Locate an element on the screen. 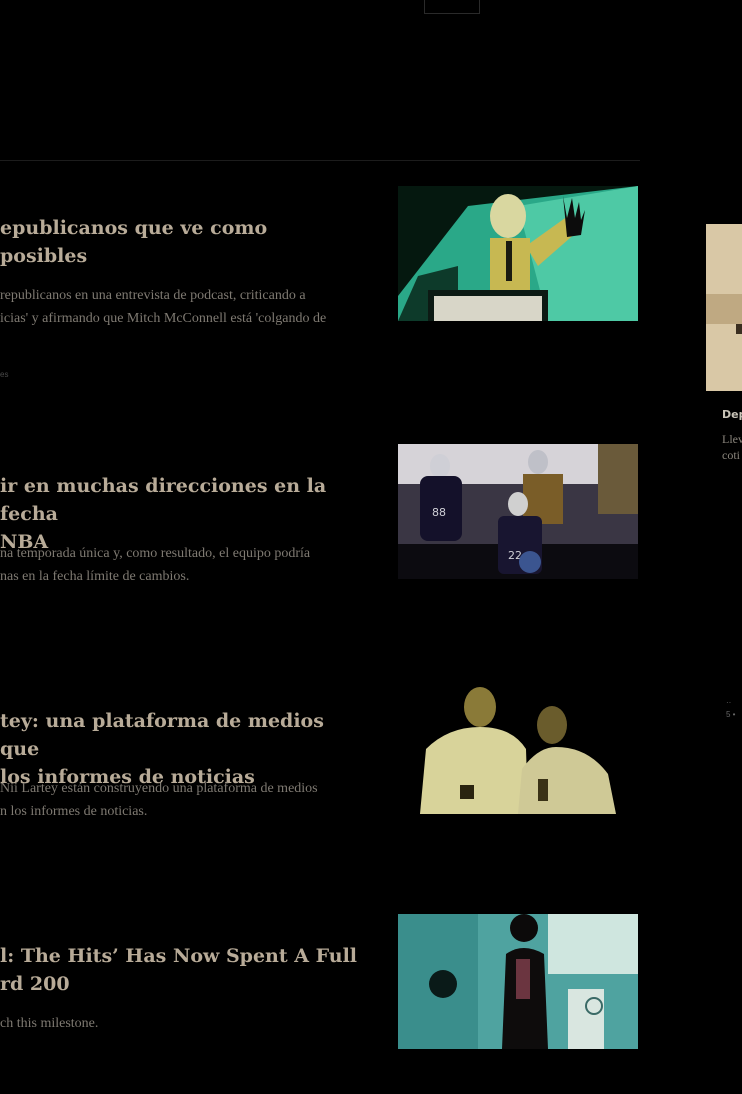  svg-text: 88 is located at coordinates (439, 512).